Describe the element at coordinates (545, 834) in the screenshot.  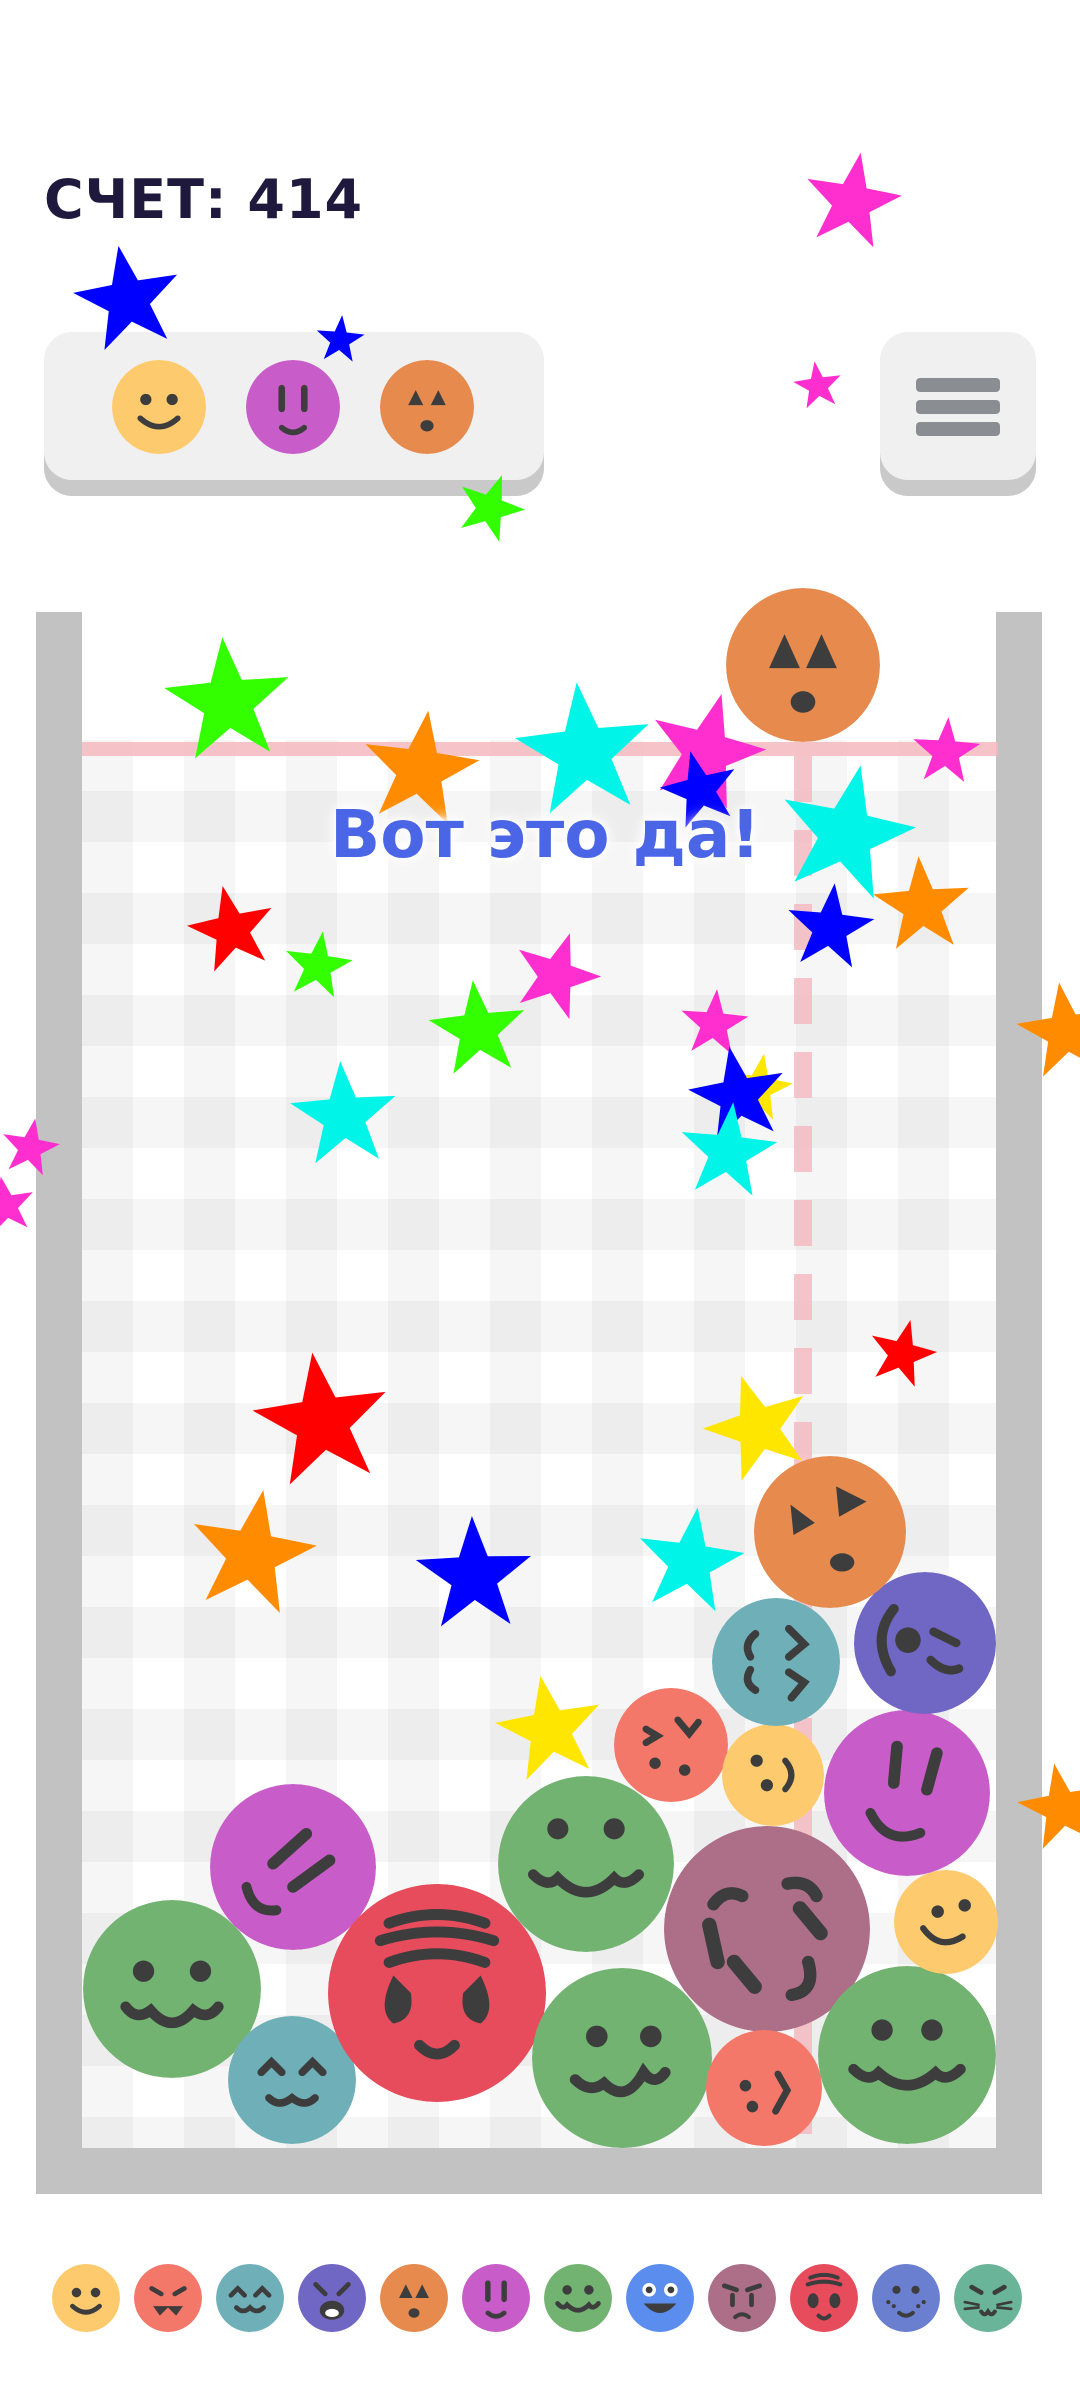
I see `combo-popup-text: Вот это да!` at that location.